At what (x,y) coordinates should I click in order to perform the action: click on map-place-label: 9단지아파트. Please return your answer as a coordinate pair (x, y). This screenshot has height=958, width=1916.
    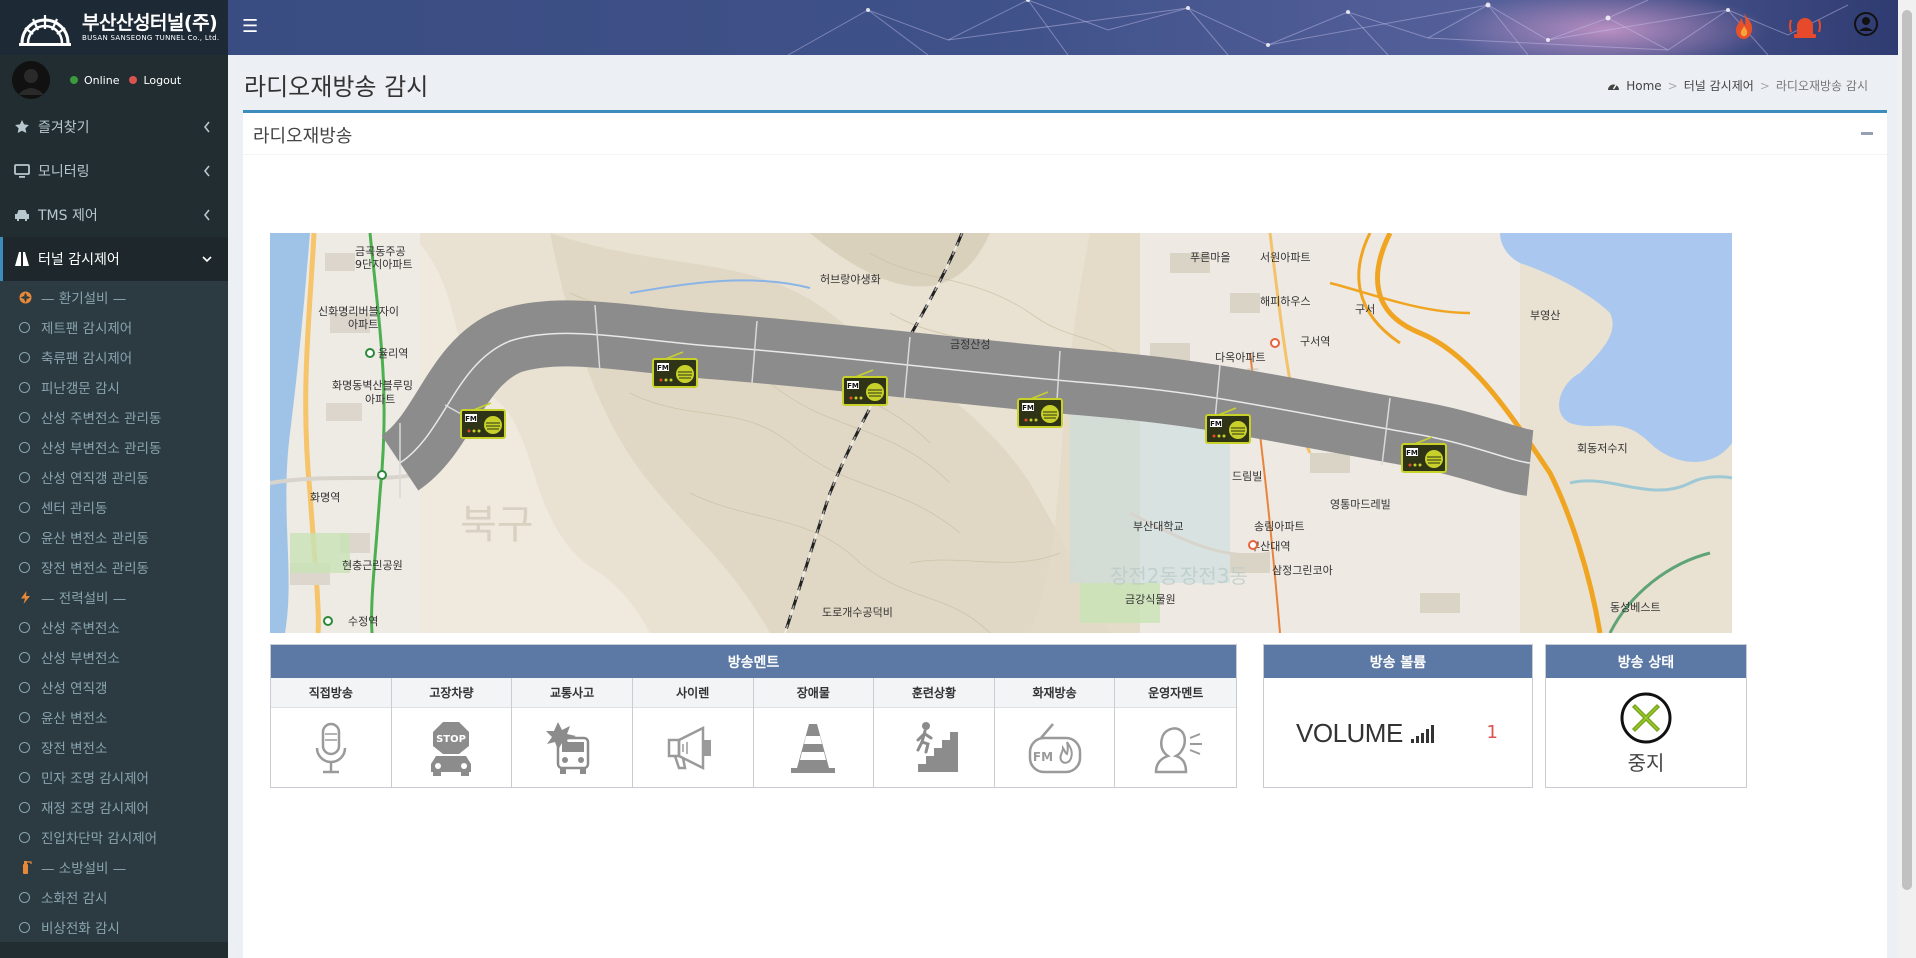
    Looking at the image, I should click on (384, 264).